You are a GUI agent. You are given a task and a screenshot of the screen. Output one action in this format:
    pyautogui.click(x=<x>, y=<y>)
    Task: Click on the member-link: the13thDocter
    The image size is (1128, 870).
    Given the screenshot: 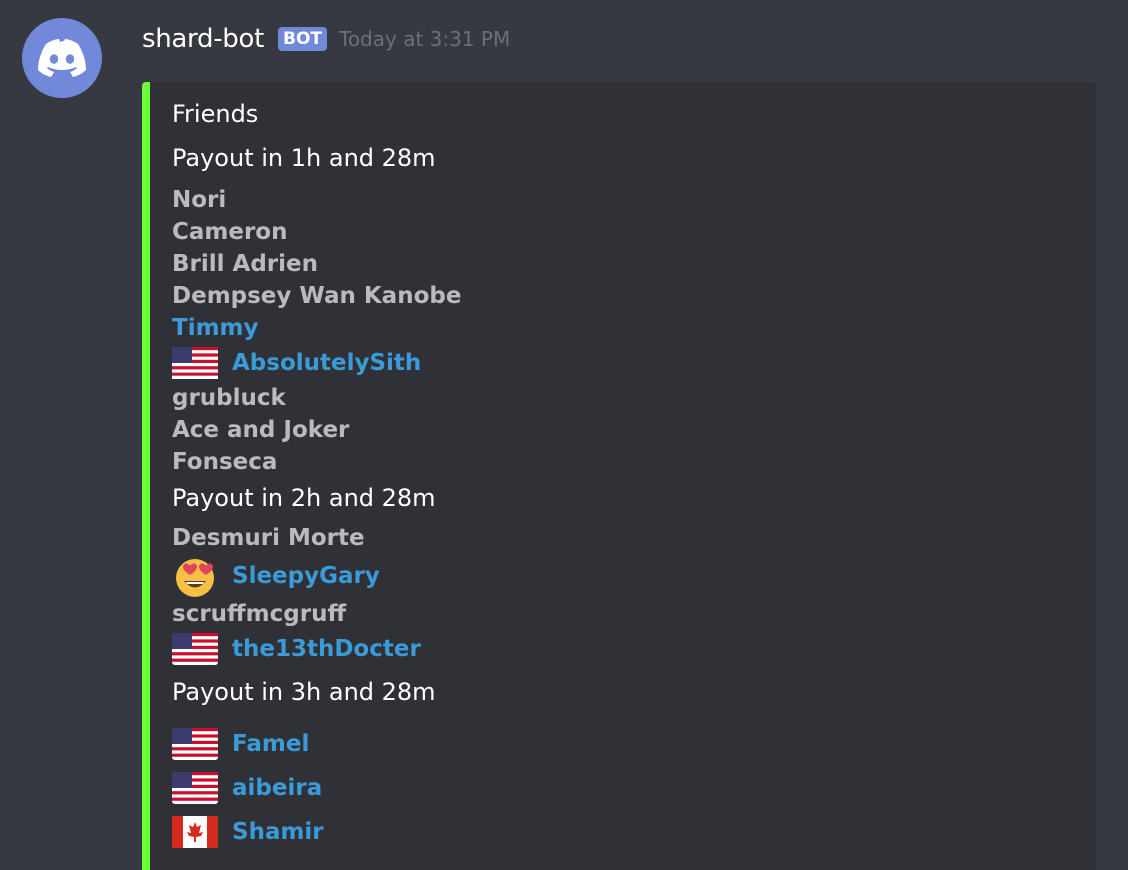 What is the action you would take?
    pyautogui.click(x=326, y=649)
    